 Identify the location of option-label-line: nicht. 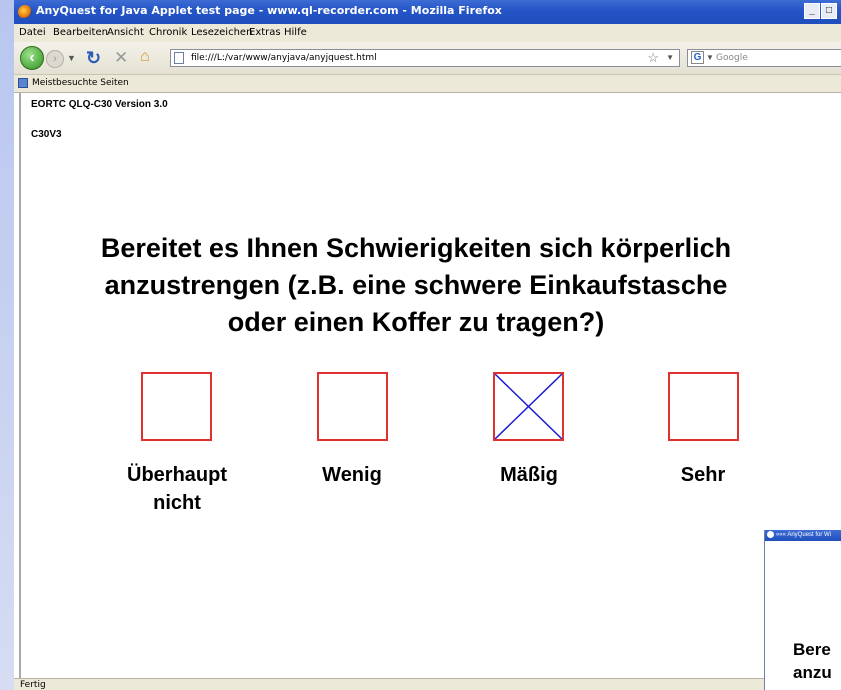
(177, 503).